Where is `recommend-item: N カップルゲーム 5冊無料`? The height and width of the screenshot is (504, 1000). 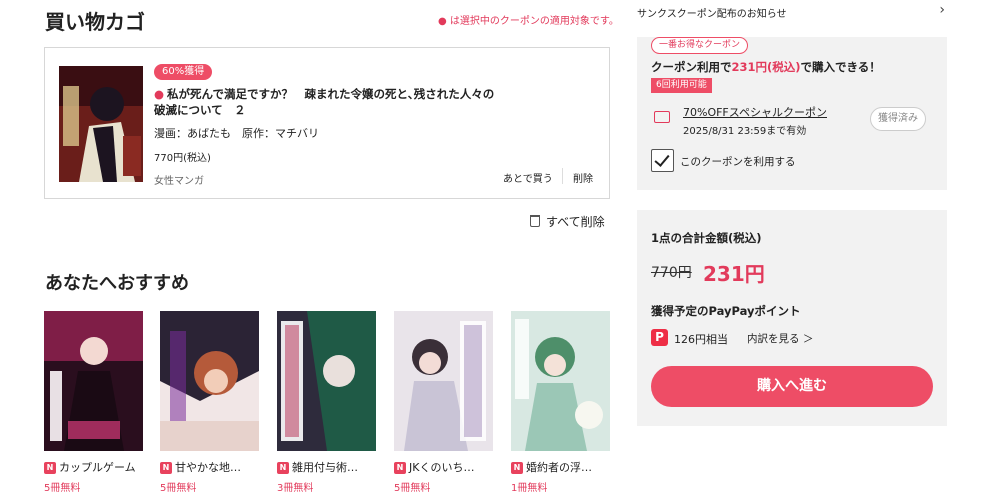
recommend-item: N カップルゲーム 5冊無料 is located at coordinates (93, 402).